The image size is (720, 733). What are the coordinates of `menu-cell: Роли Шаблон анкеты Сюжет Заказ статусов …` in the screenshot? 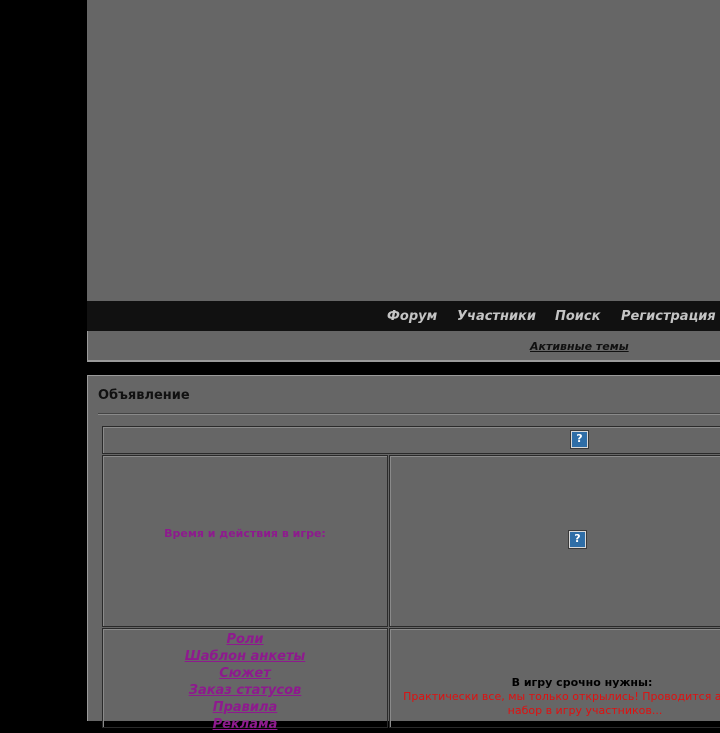 It's located at (245, 680).